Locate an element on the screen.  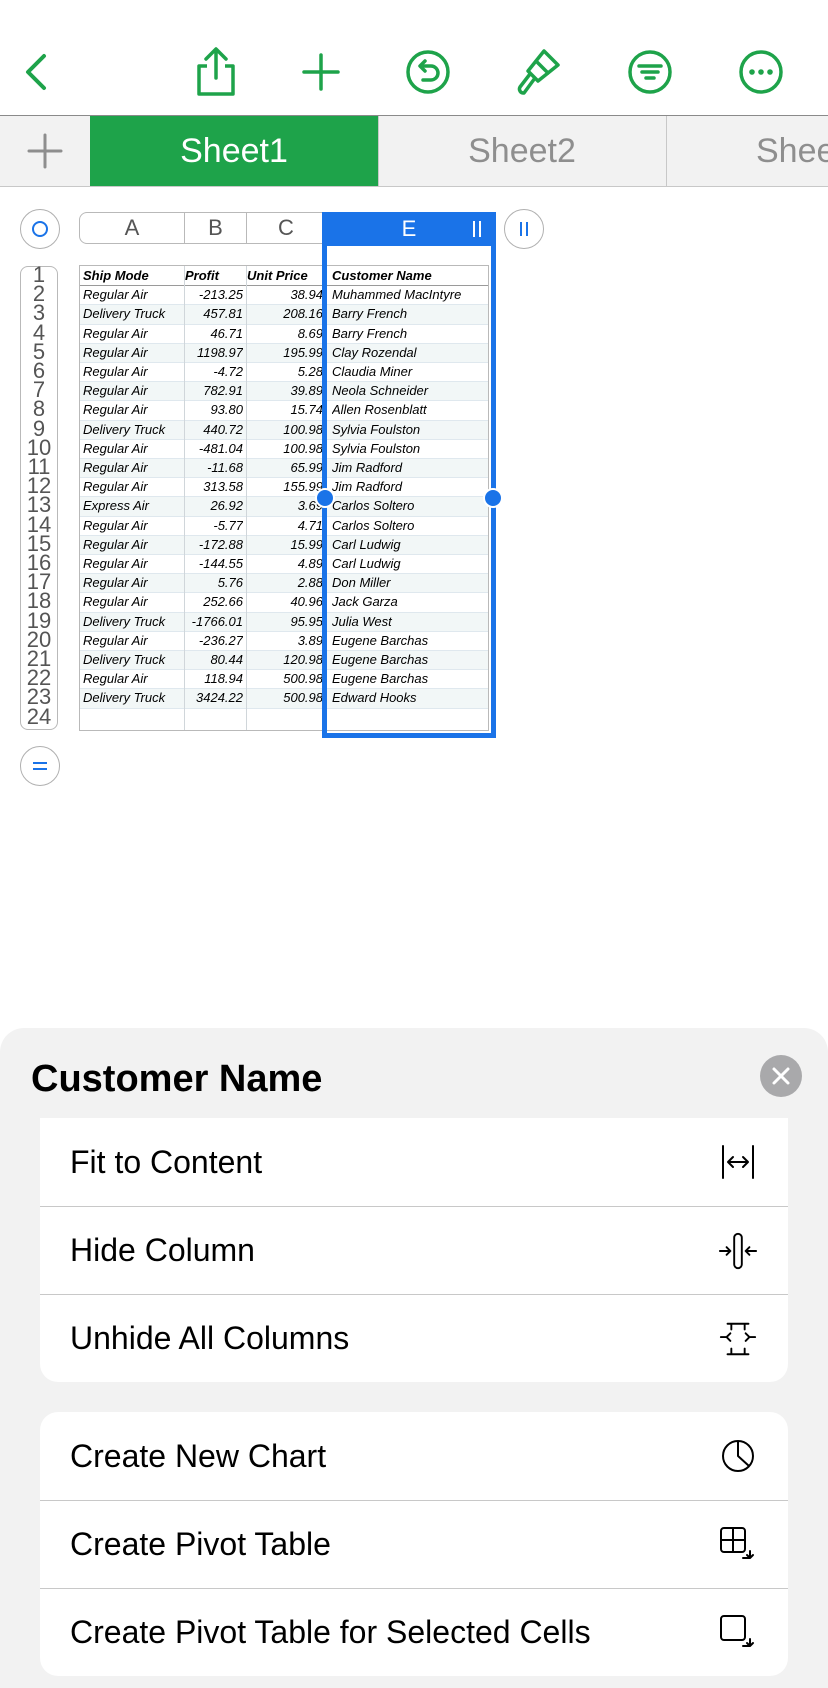
select-table-button is located at coordinates (40, 229).